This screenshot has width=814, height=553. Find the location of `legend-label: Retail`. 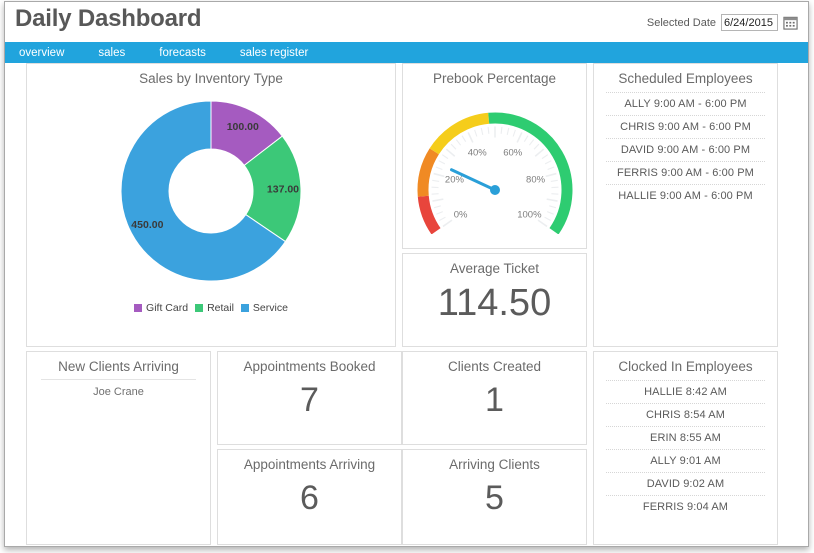

legend-label: Retail is located at coordinates (220, 308).